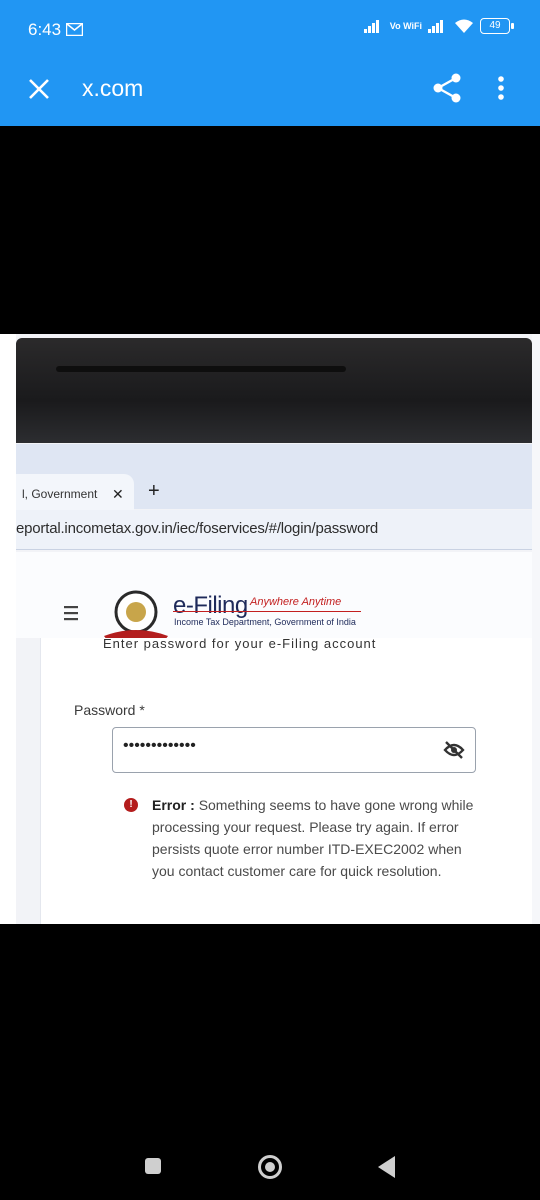 Image resolution: width=540 pixels, height=1200 pixels. What do you see at coordinates (201, 369) in the screenshot?
I see `bezel-edge` at bounding box center [201, 369].